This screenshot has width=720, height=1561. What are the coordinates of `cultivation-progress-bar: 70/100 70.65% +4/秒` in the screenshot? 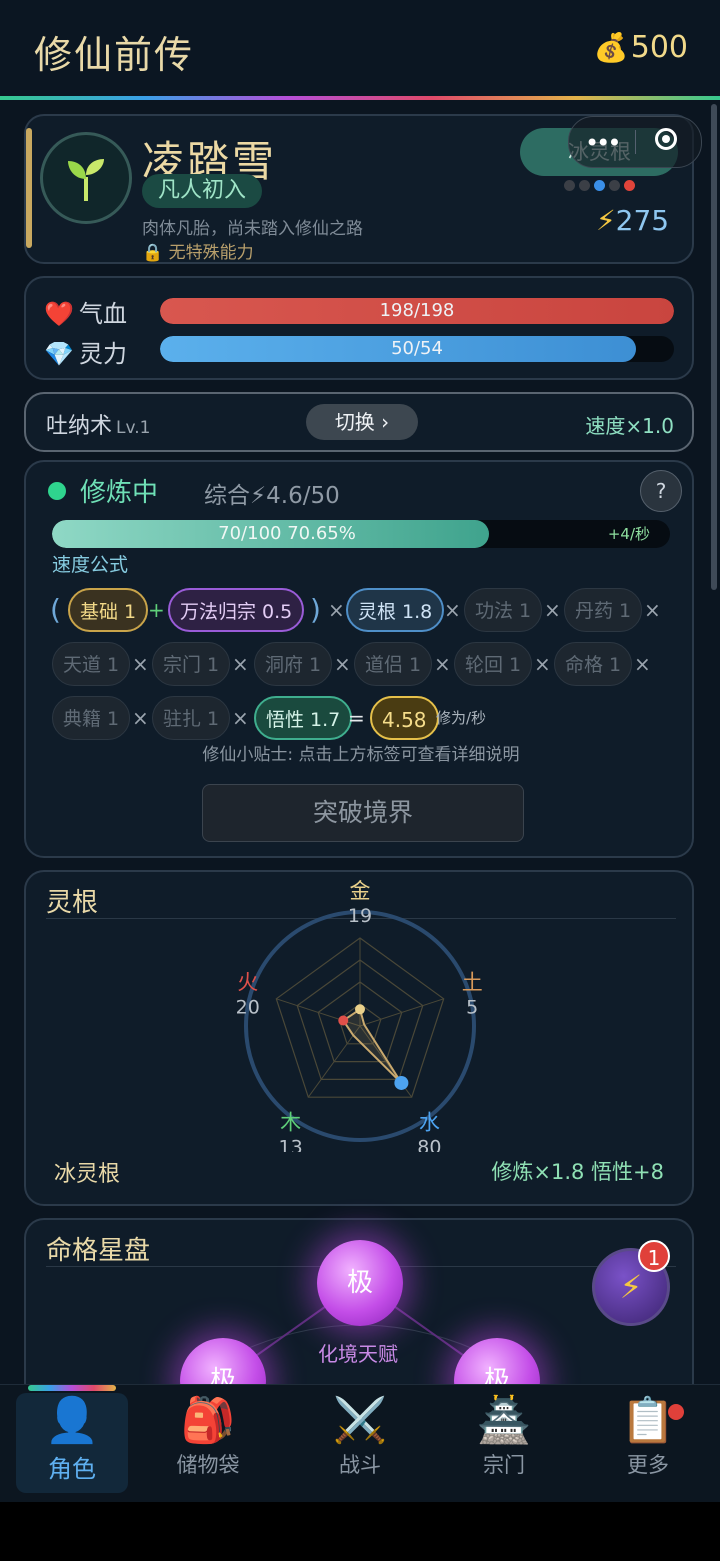 It's located at (361, 534).